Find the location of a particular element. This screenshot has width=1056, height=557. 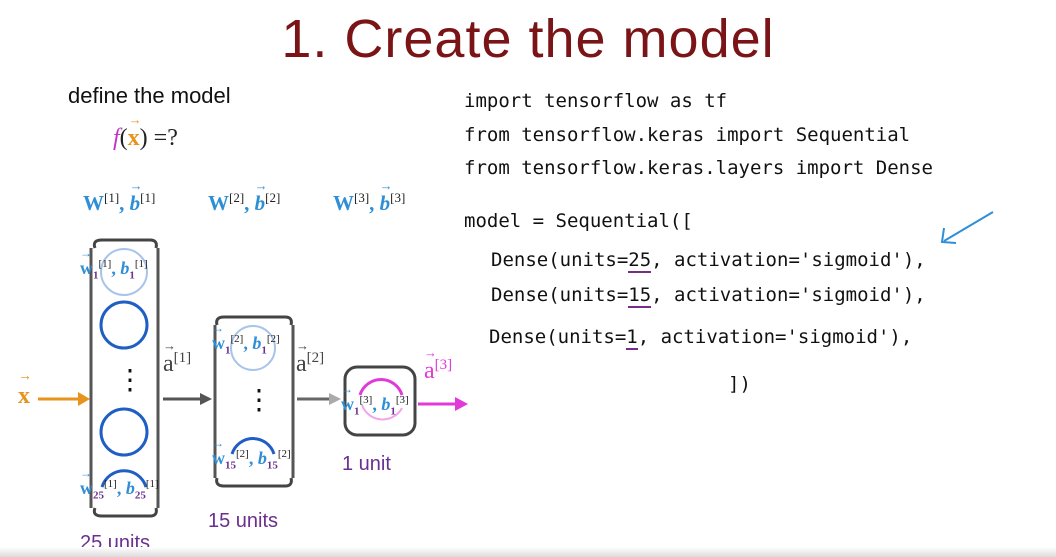

layer-2-units: 15 units is located at coordinates (243, 521).